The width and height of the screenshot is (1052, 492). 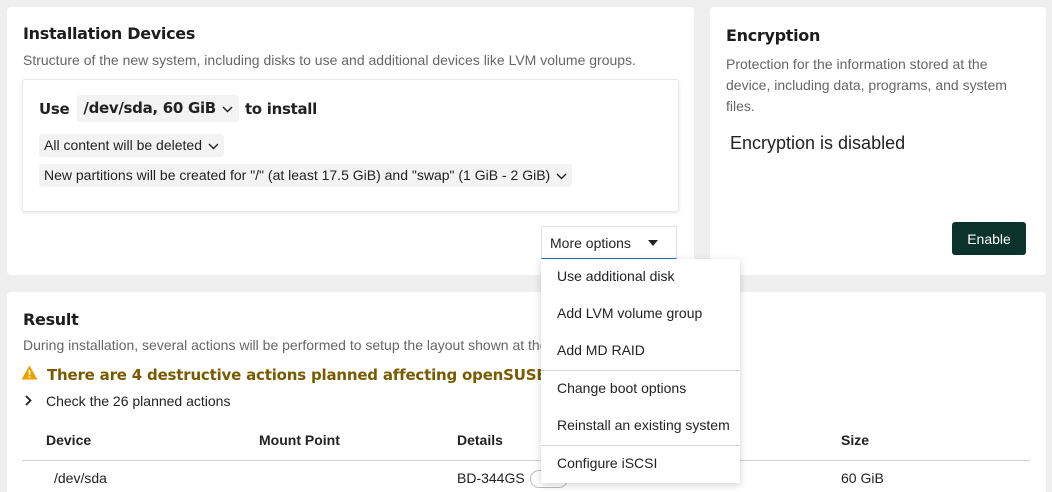 What do you see at coordinates (299, 440) in the screenshot?
I see `column-header-mount-point: Mount Point` at bounding box center [299, 440].